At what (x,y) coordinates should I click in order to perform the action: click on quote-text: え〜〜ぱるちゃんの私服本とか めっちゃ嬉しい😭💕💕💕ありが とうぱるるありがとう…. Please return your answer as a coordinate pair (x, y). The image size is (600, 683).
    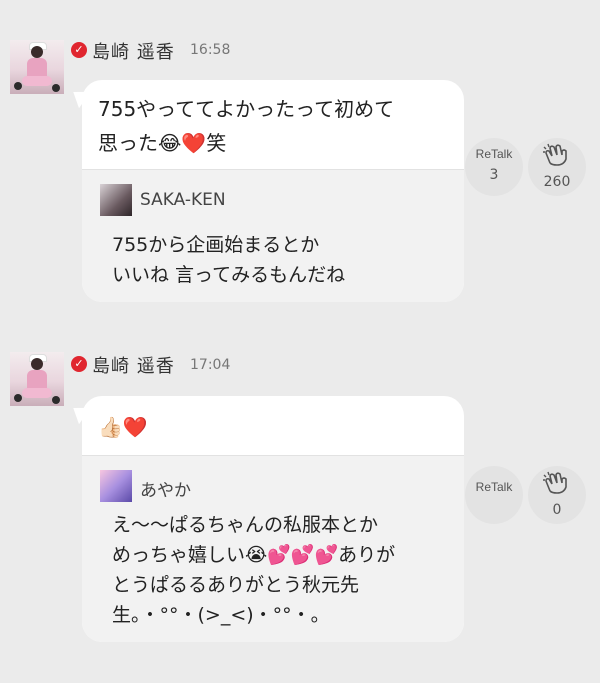
    Looking at the image, I should click on (254, 570).